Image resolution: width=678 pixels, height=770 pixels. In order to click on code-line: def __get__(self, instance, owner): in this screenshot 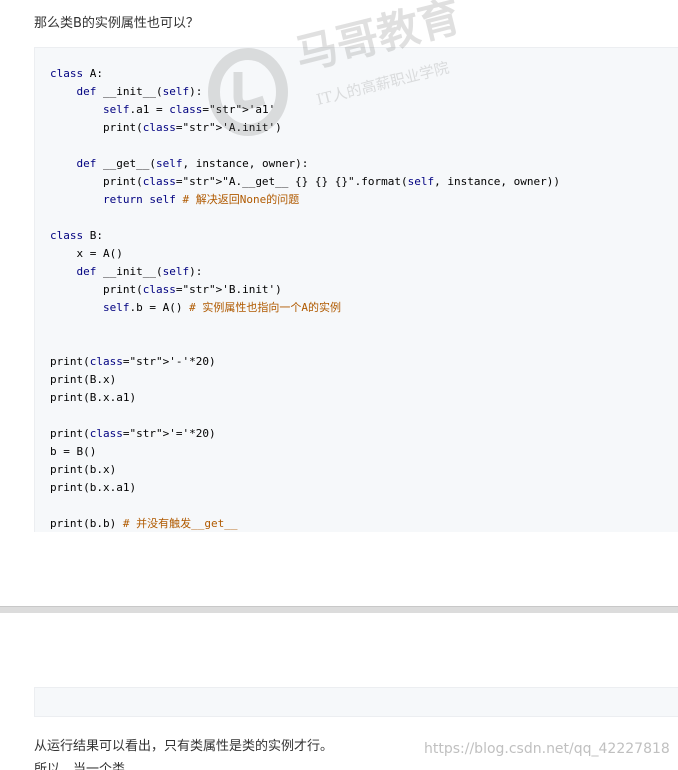, I will do `click(192, 163)`.